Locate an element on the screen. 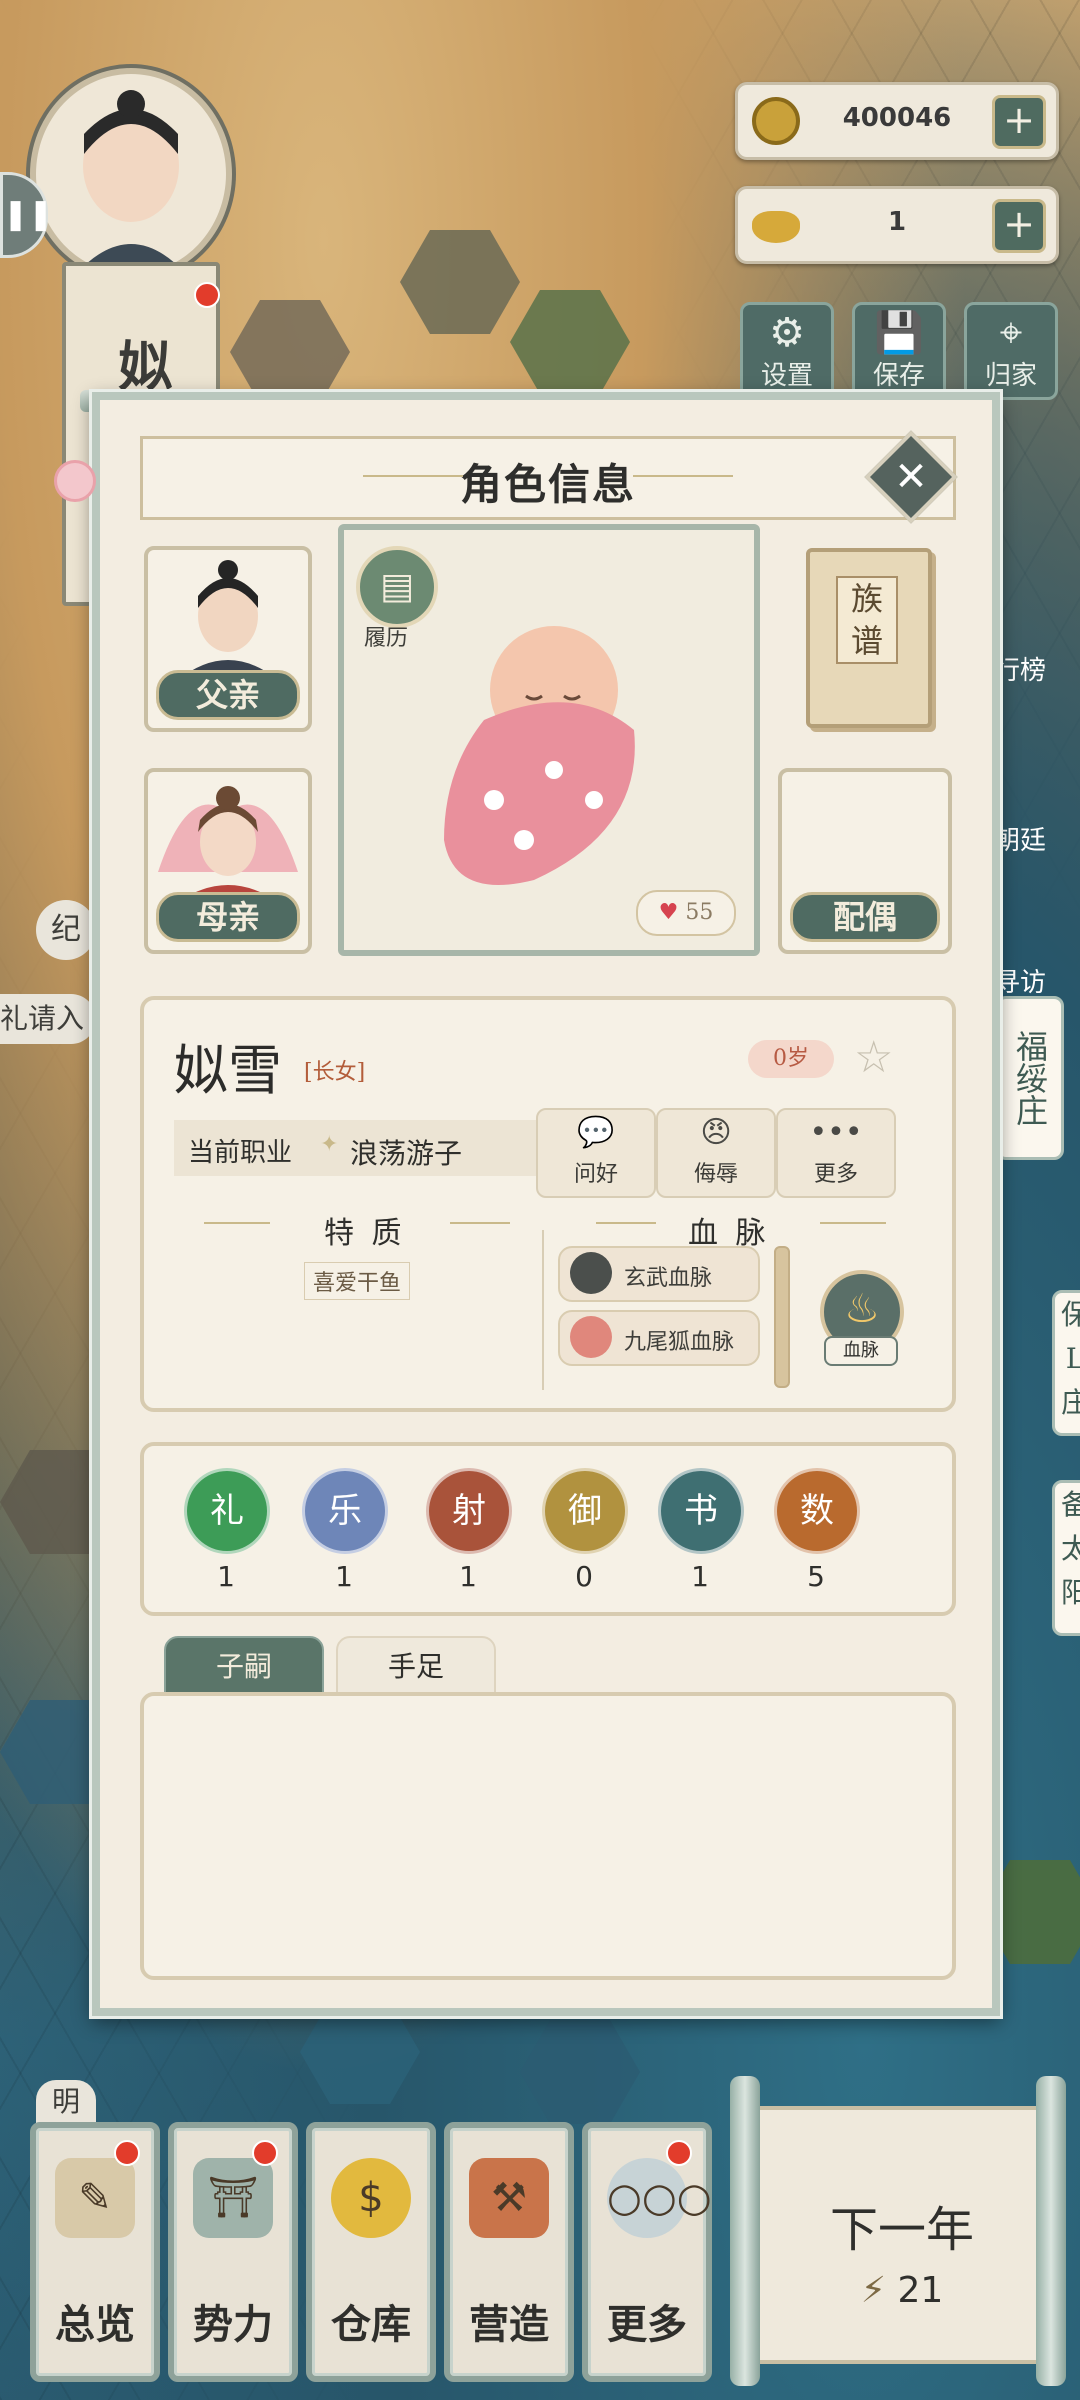 The width and height of the screenshot is (1080, 2400). money-bag-icon: $ is located at coordinates (371, 2198).